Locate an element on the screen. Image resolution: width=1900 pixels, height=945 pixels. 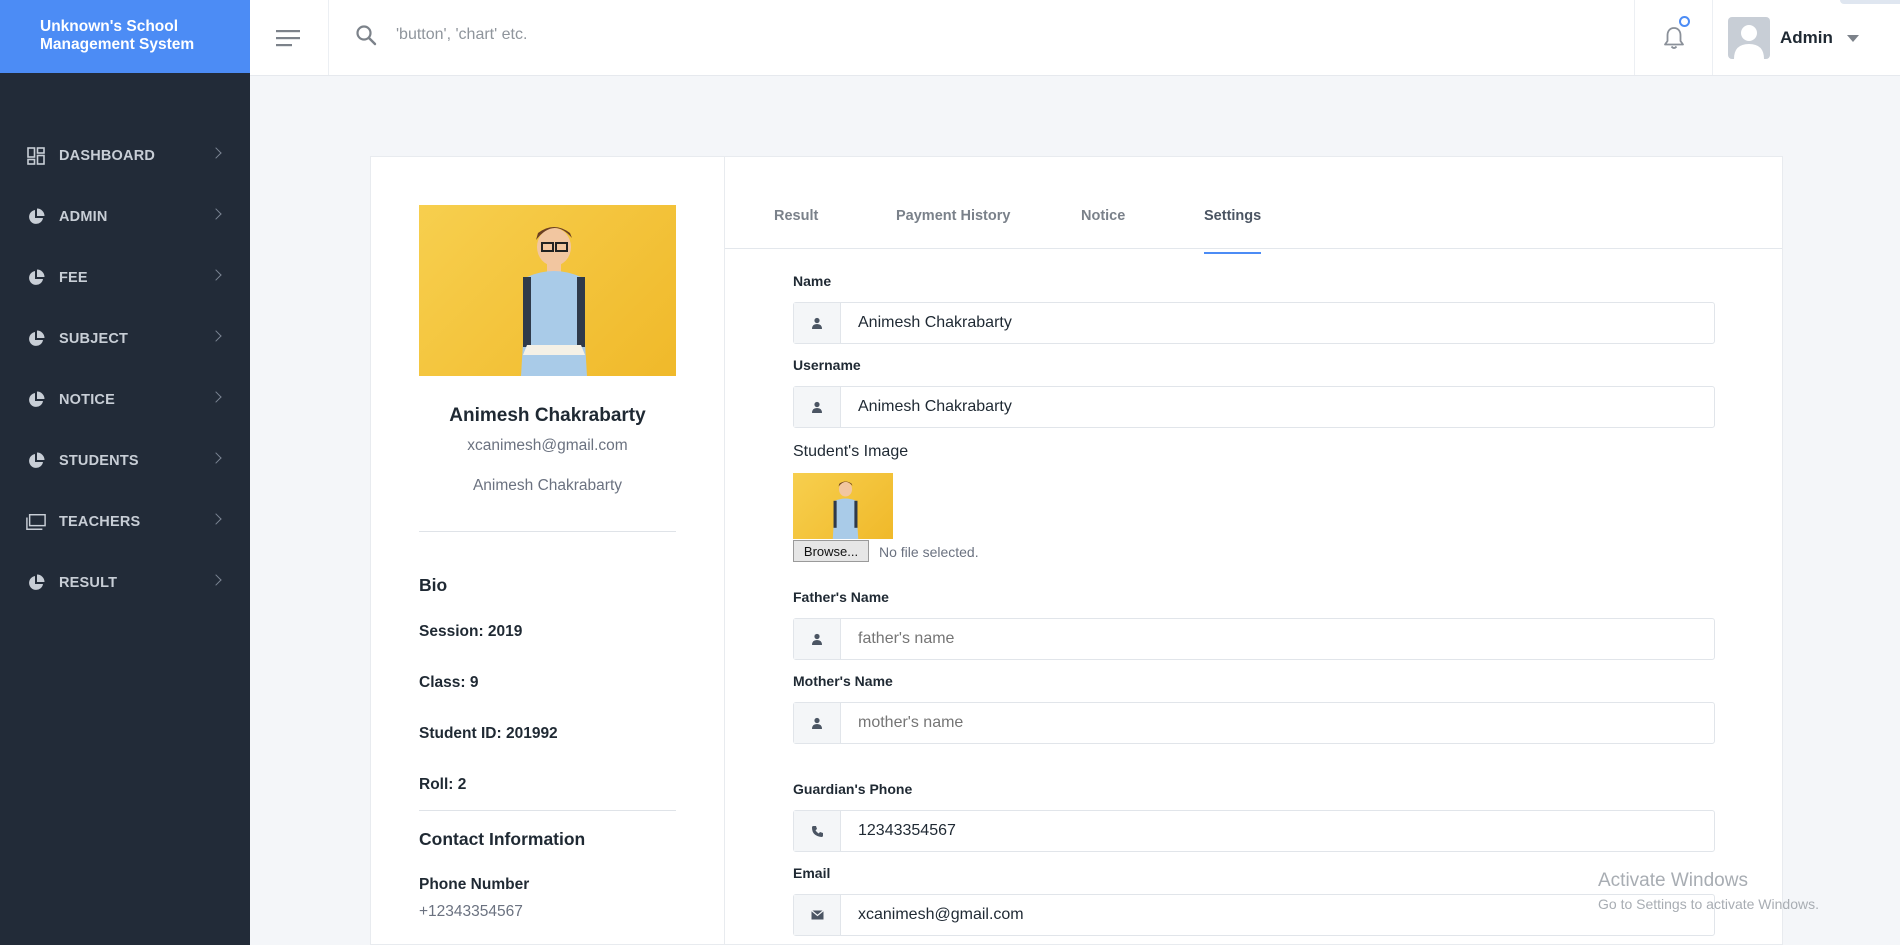
email-field is located at coordinates (1277, 915).